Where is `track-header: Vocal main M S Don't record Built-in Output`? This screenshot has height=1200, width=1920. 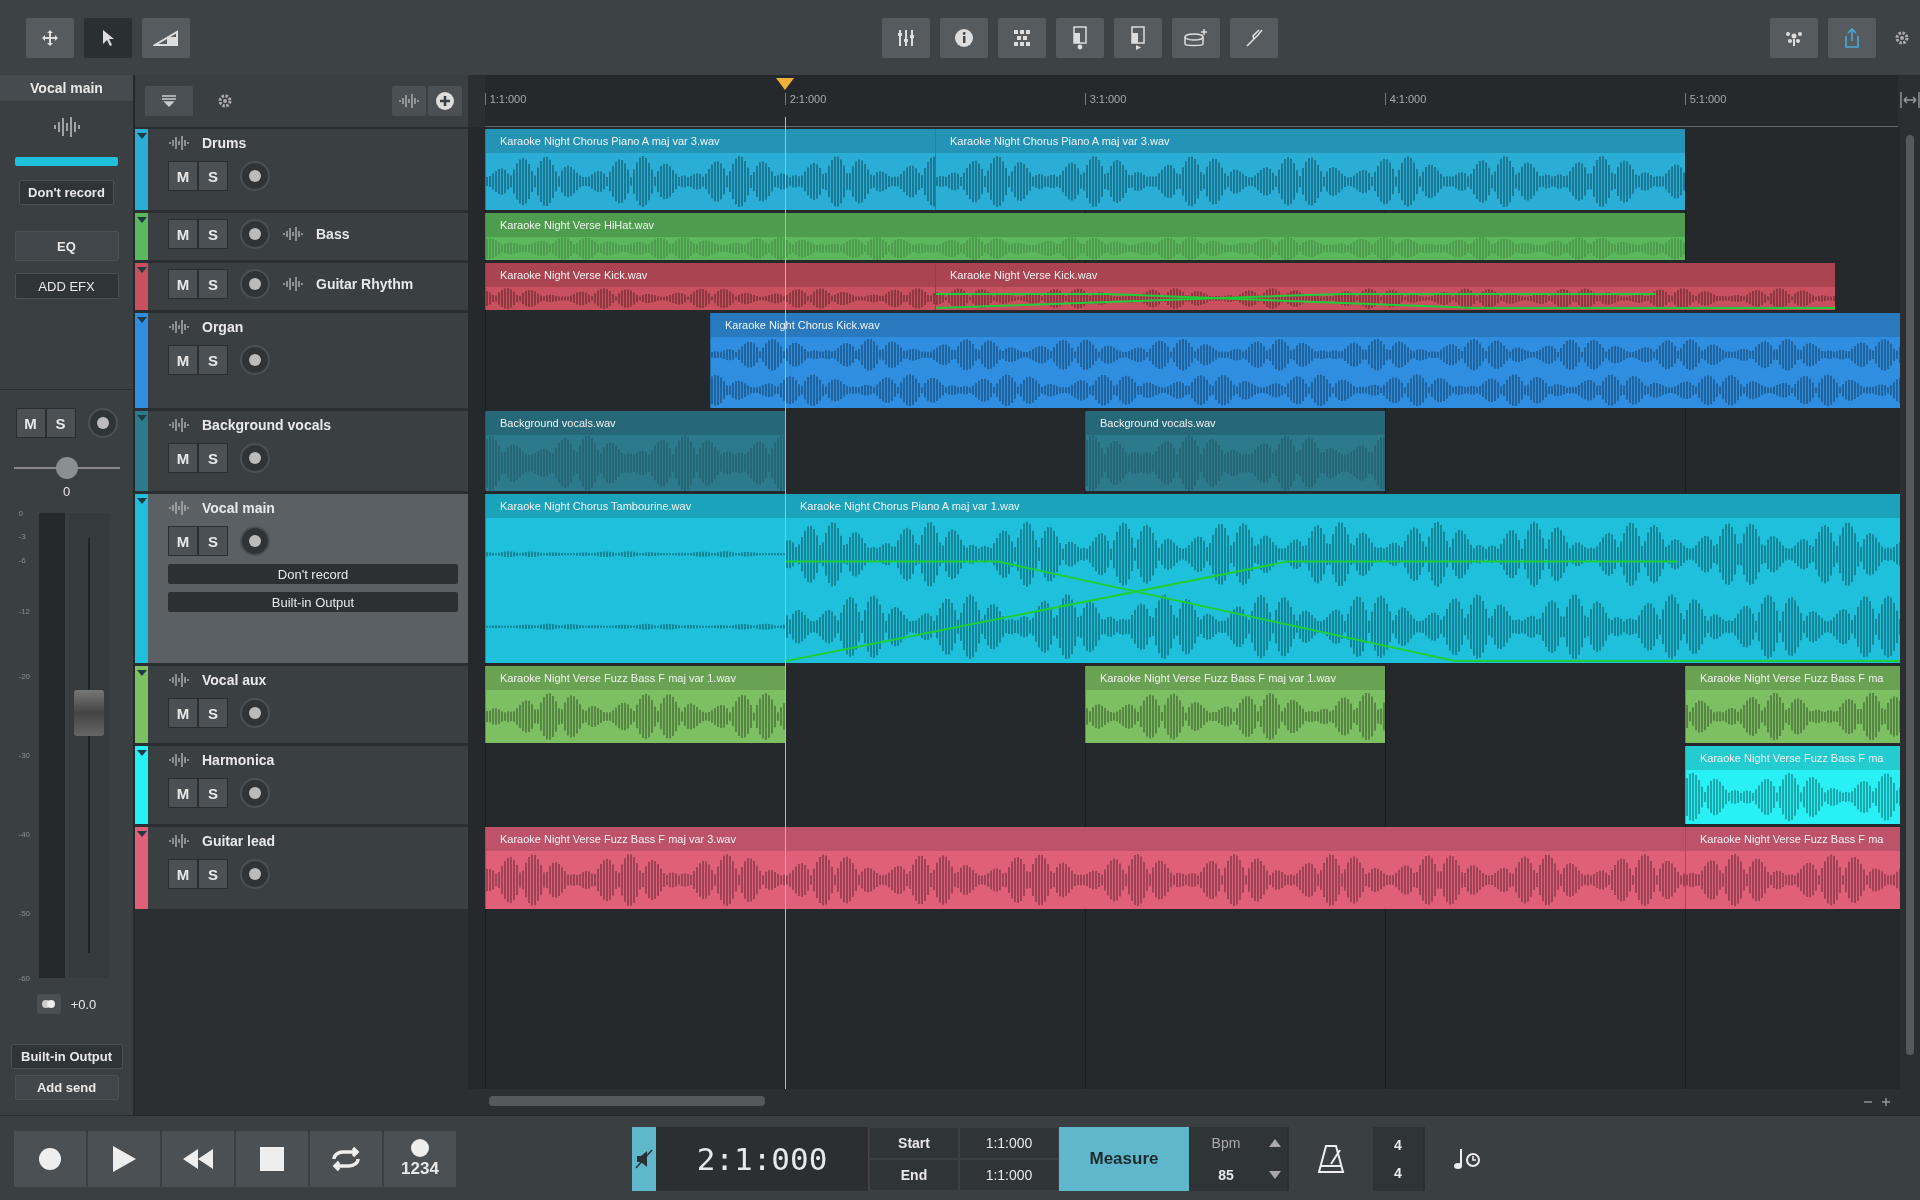 track-header: Vocal main M S Don't record Built-in Output is located at coordinates (301, 578).